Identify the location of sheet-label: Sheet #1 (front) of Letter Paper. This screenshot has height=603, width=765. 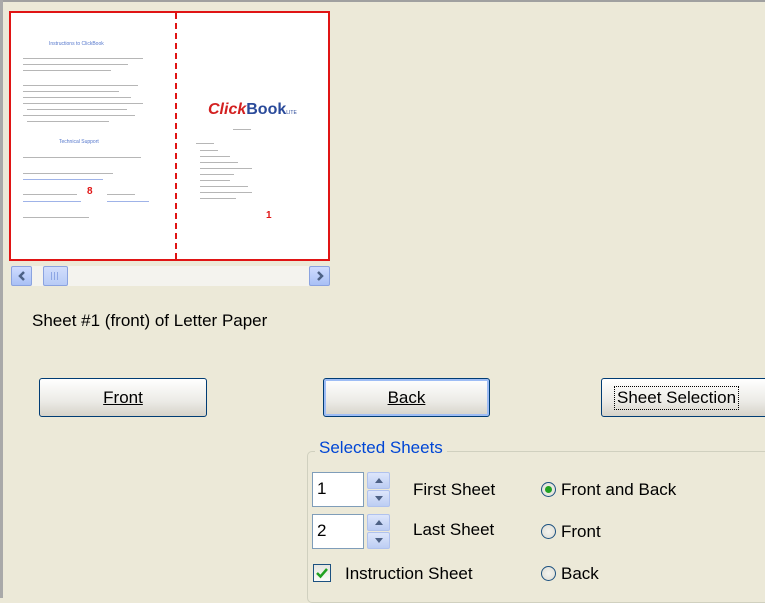
(150, 320).